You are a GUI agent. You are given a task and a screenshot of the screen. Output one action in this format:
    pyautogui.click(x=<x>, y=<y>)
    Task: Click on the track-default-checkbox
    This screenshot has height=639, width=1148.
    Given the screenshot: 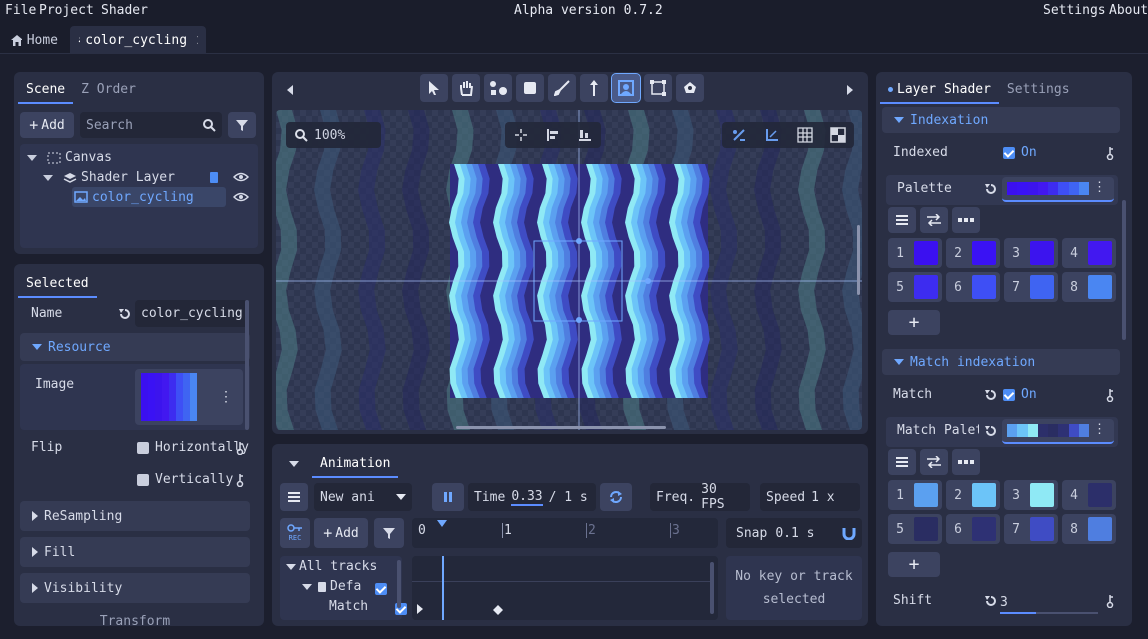 What is the action you would take?
    pyautogui.click(x=381, y=588)
    